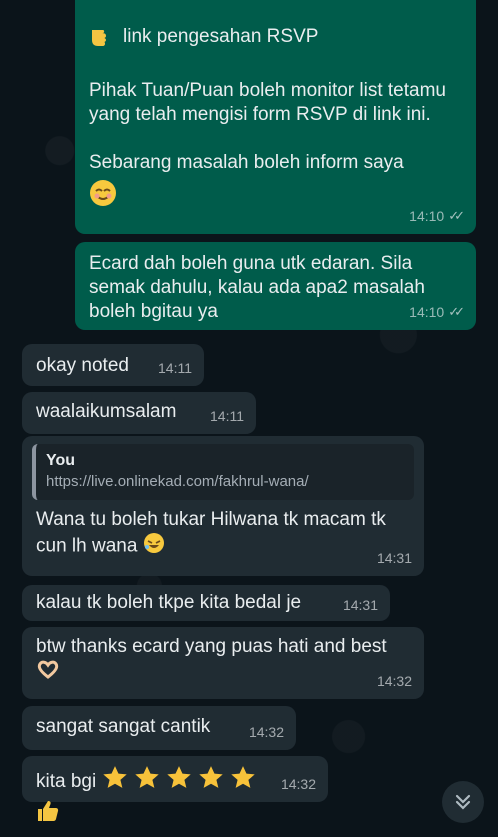 This screenshot has width=498, height=837. Describe the element at coordinates (213, 660) in the screenshot. I see `message-body: btw thanks ecard yang puas hati and best` at that location.